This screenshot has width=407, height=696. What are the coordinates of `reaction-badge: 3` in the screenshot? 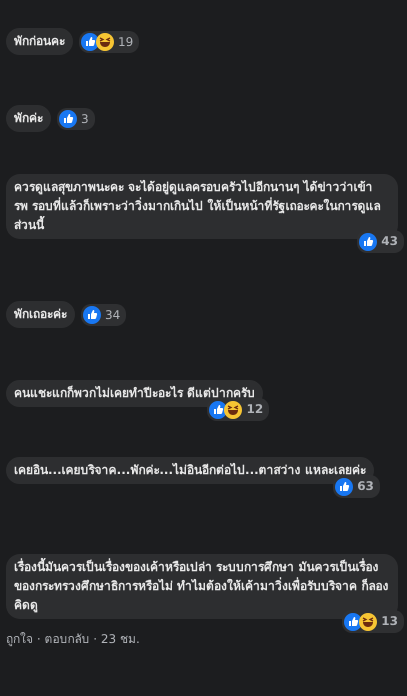 It's located at (76, 119).